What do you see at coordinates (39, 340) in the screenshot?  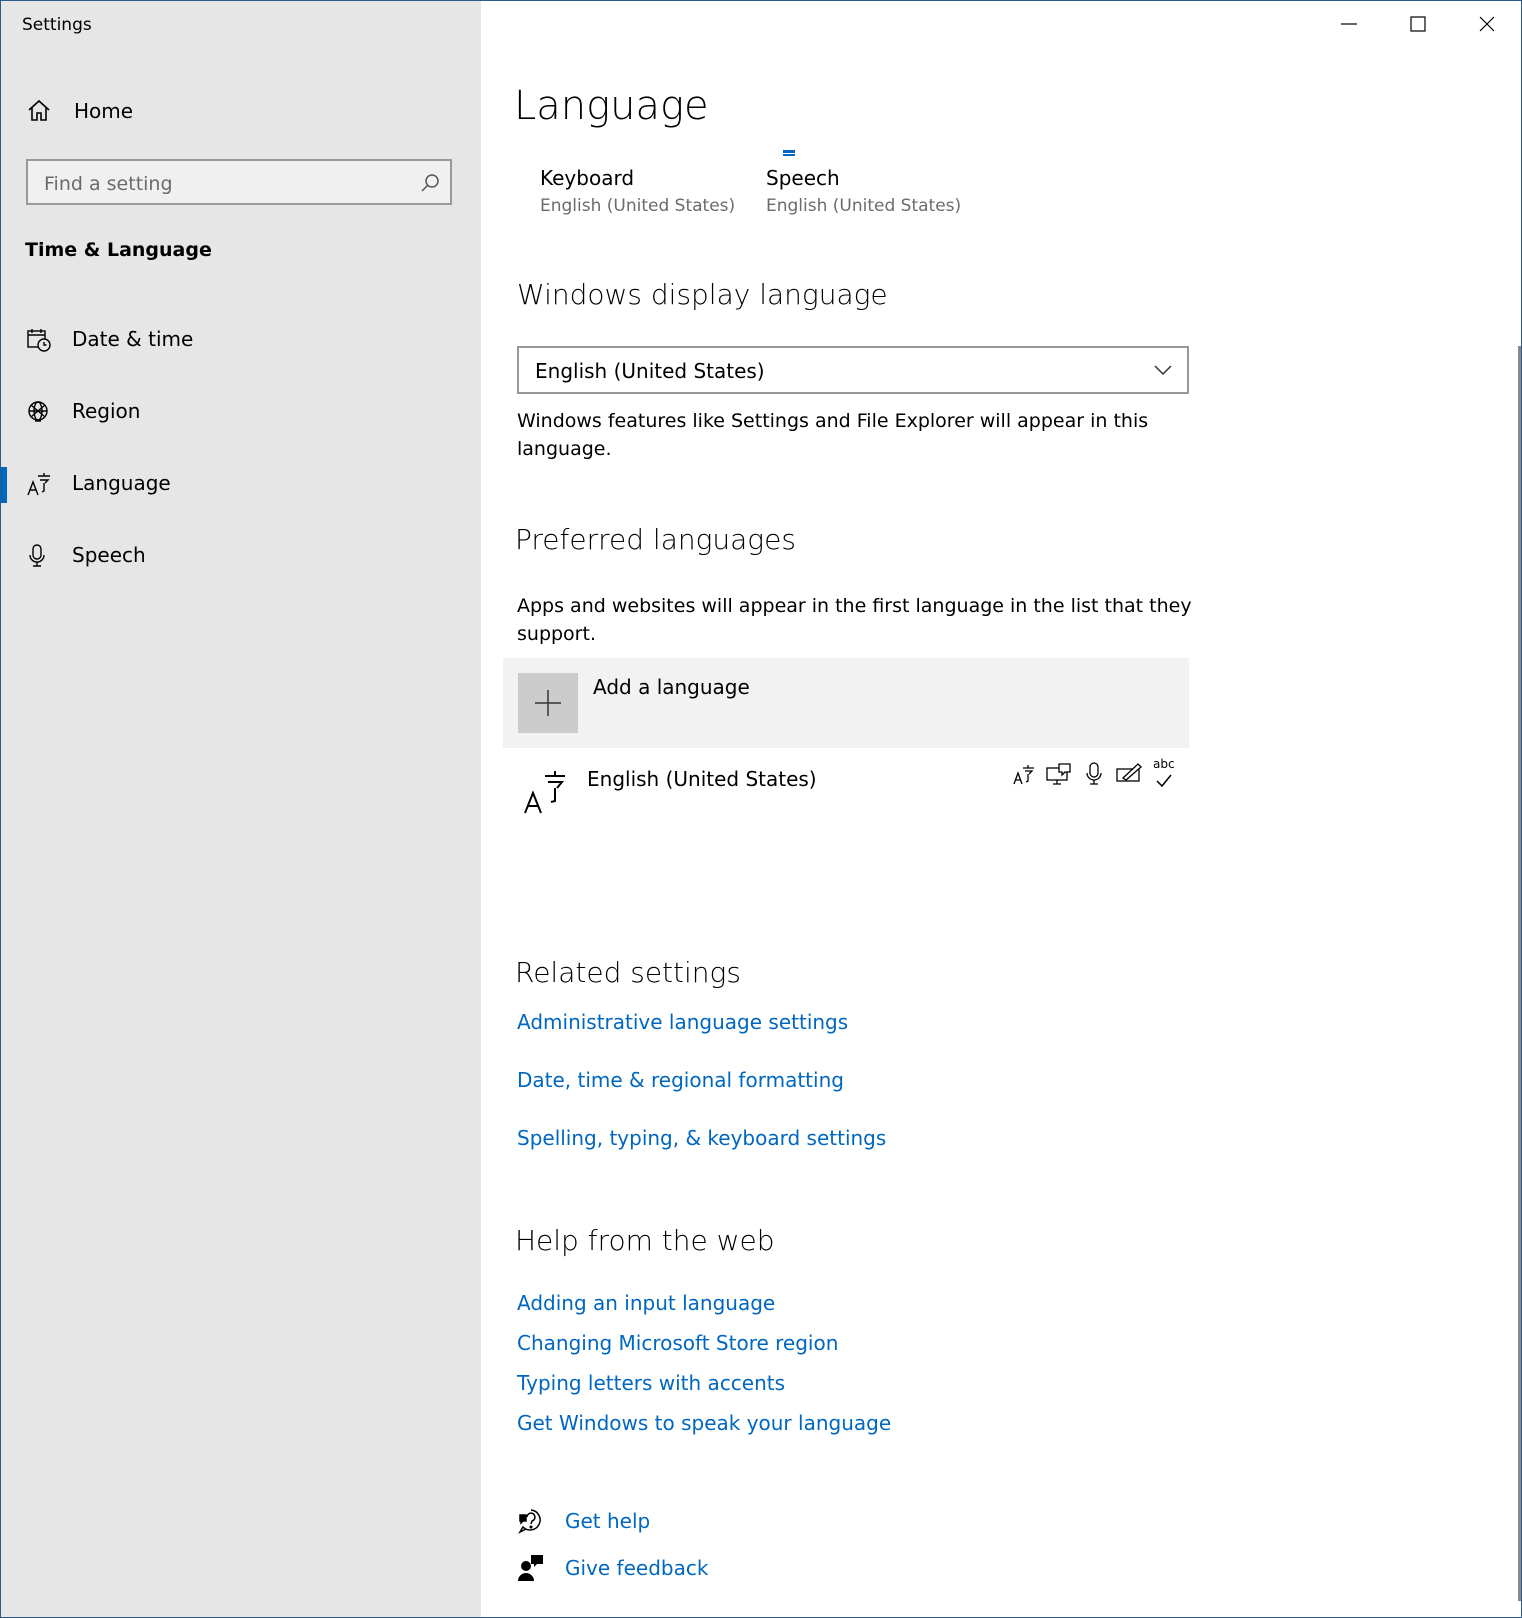 I see `calendar-clock-icon` at bounding box center [39, 340].